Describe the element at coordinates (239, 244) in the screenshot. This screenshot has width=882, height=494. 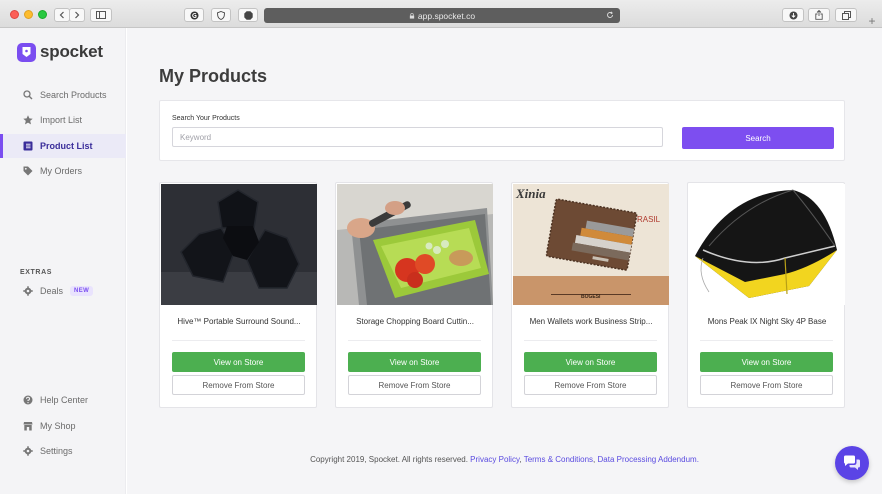
I see `product-image-speakers` at that location.